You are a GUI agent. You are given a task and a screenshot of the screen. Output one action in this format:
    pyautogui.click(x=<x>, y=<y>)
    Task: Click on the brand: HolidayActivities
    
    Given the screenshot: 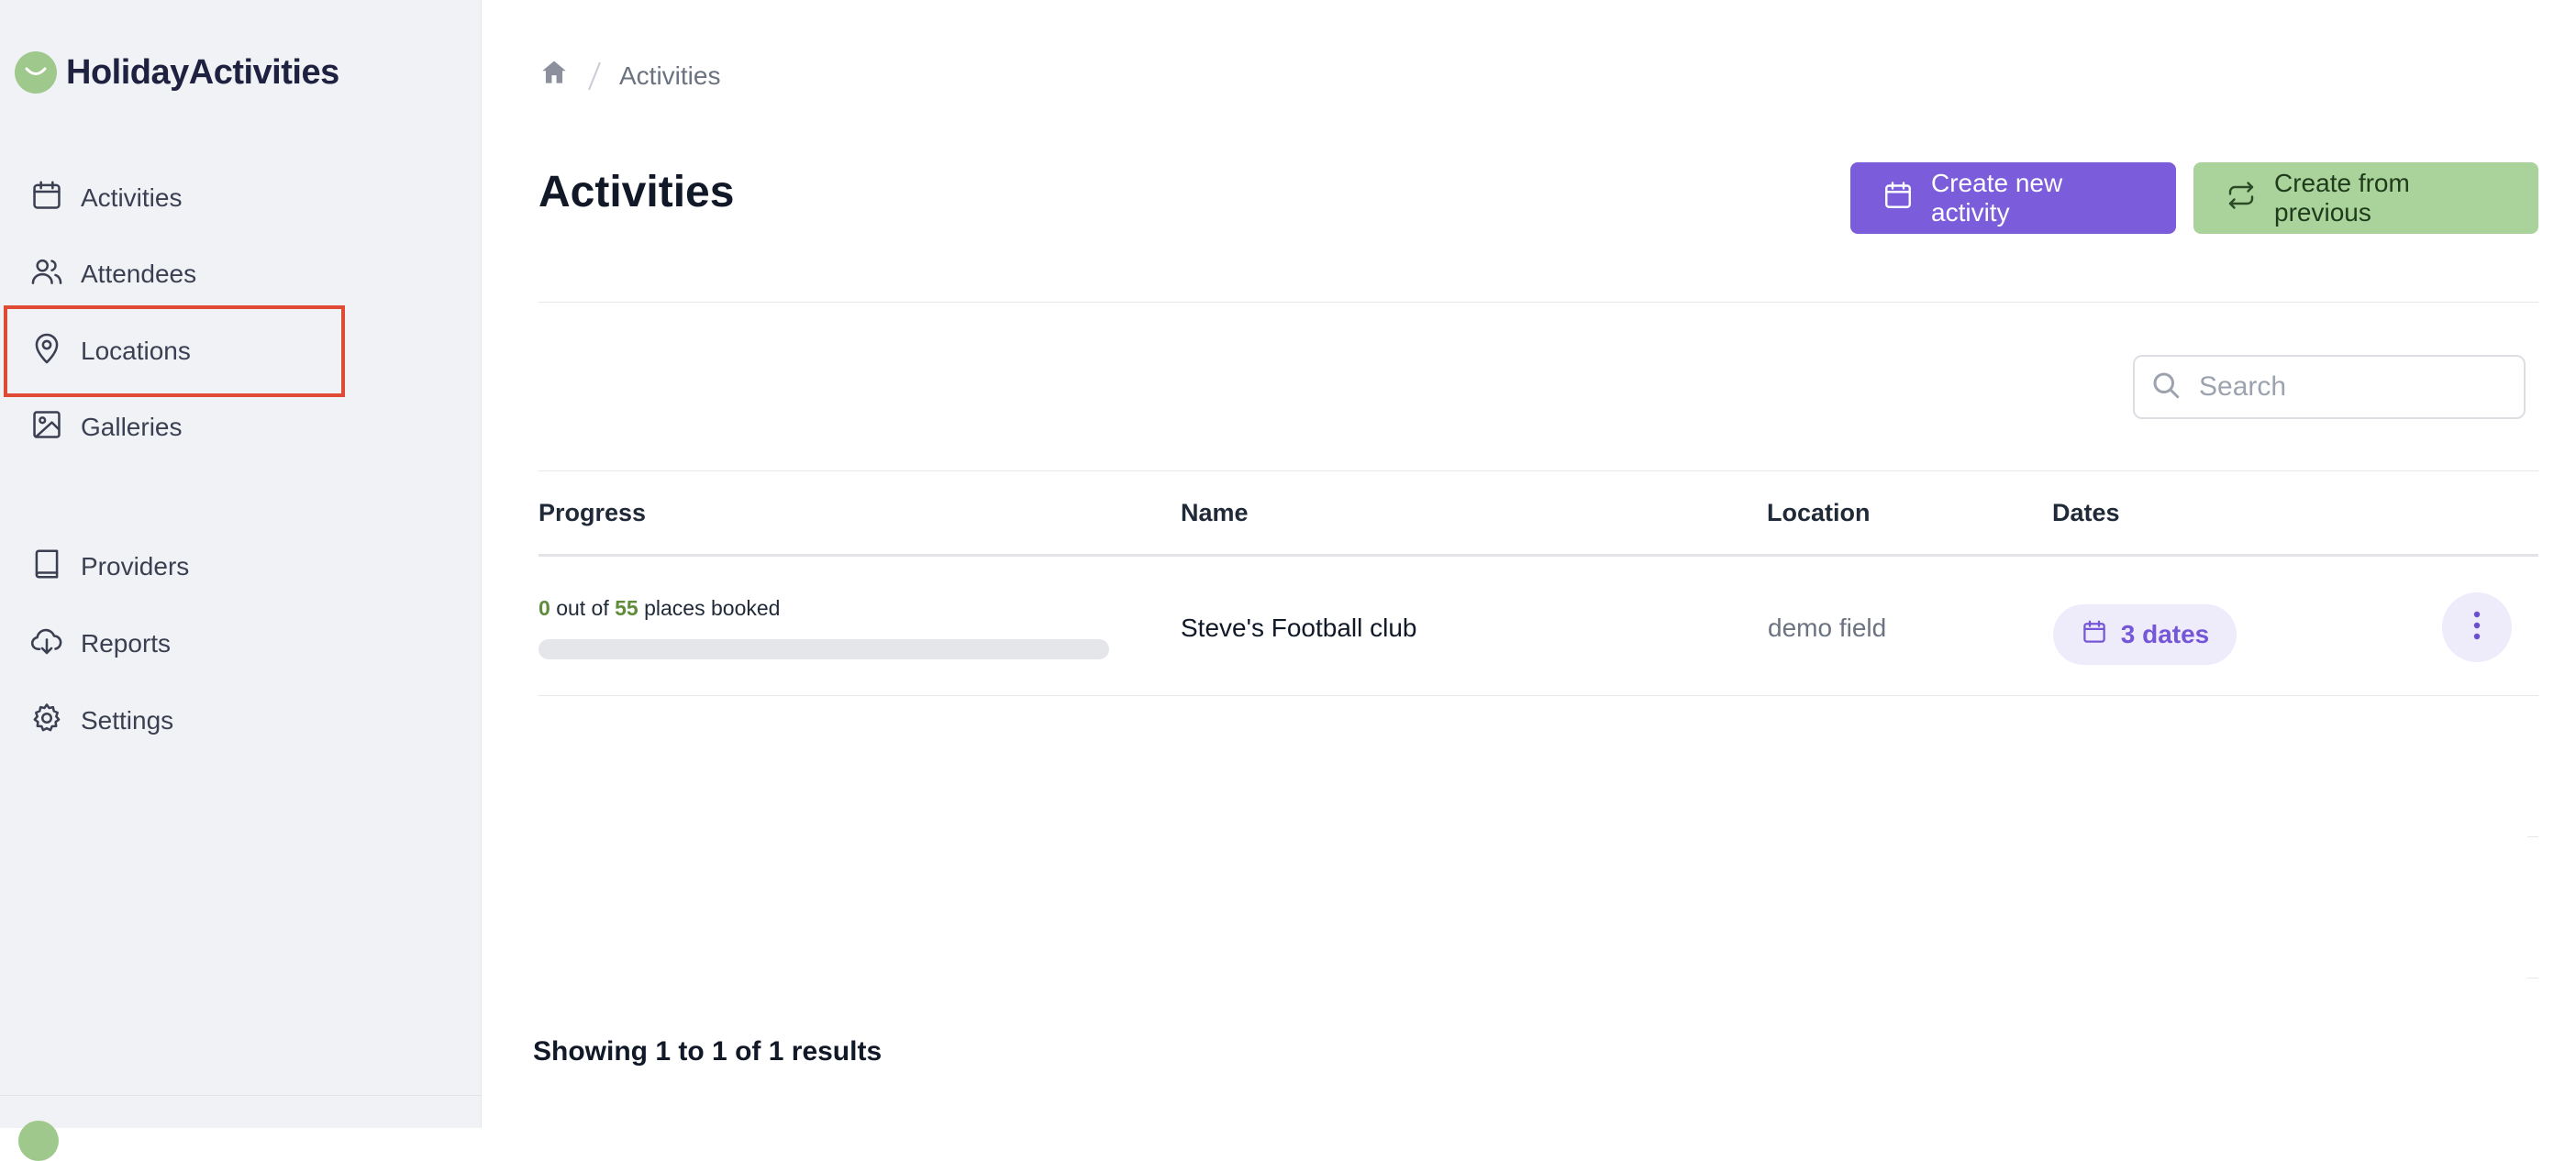 What is the action you would take?
    pyautogui.click(x=177, y=72)
    